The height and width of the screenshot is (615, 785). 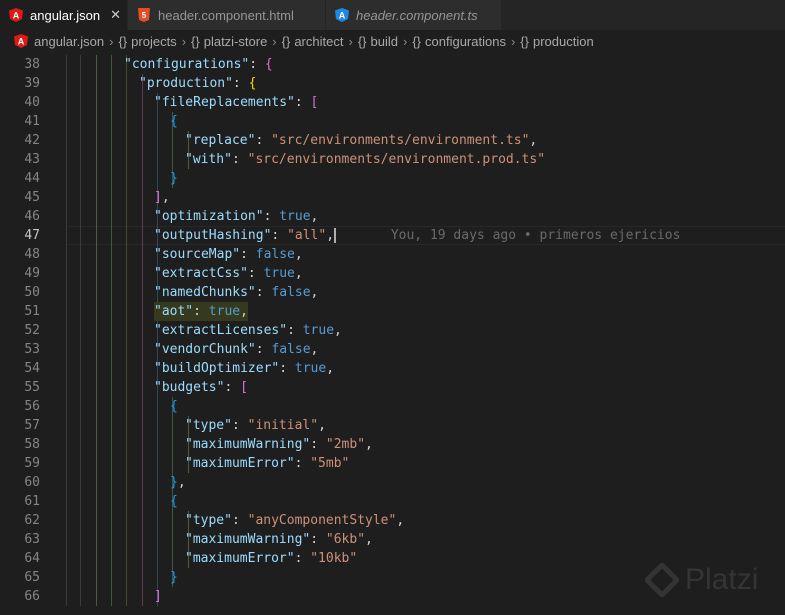 I want to click on line-number: 45, so click(x=32, y=197).